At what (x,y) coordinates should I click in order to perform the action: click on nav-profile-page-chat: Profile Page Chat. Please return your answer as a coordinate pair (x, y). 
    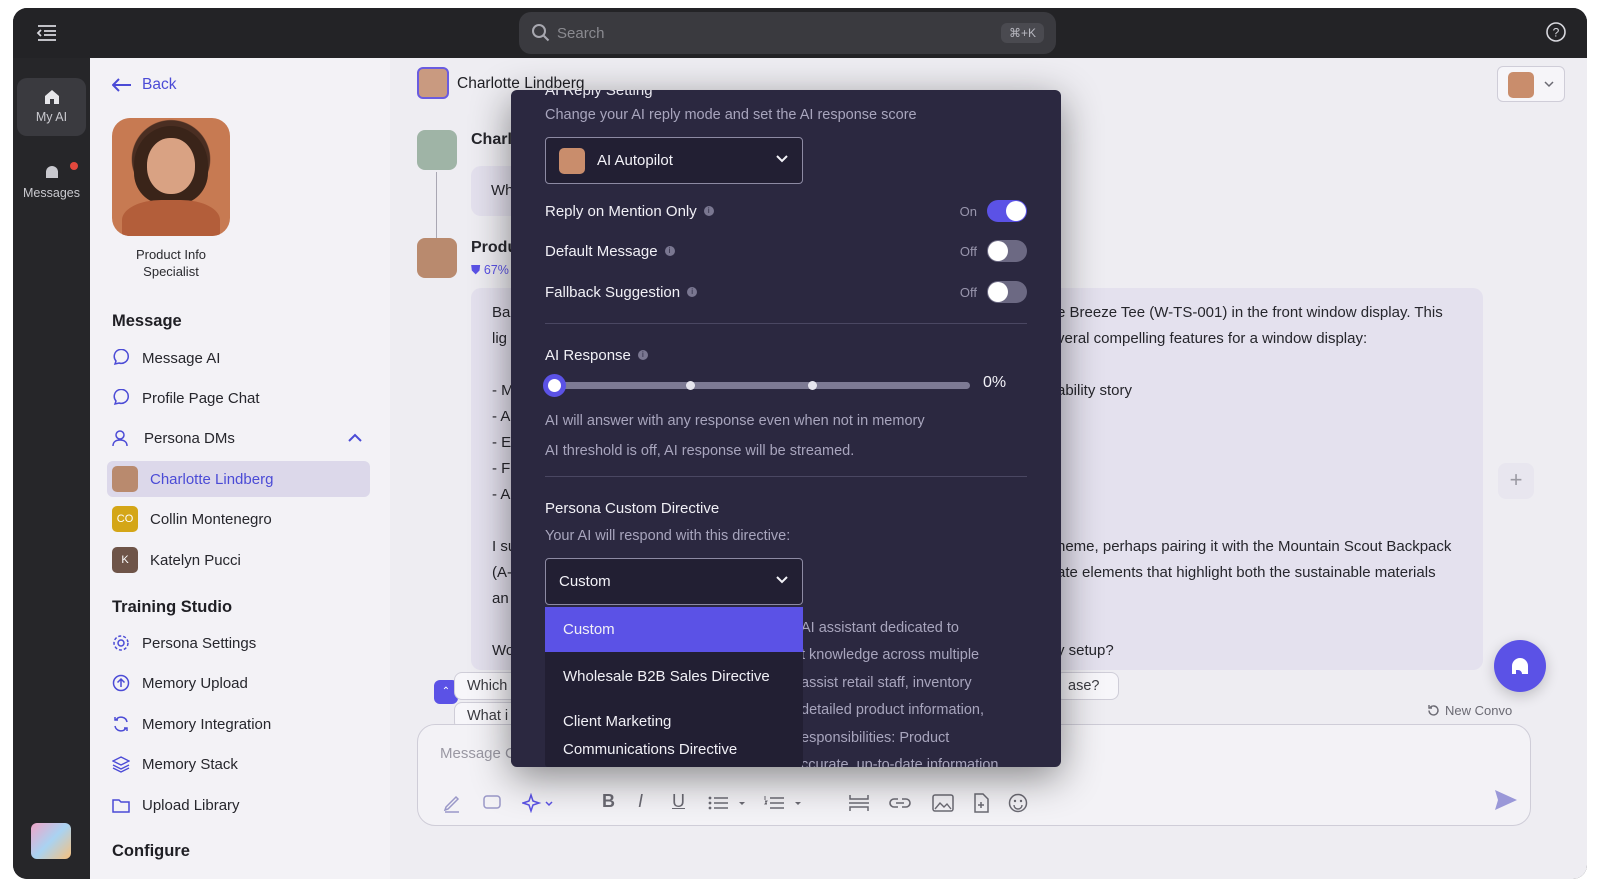
    Looking at the image, I should click on (241, 398).